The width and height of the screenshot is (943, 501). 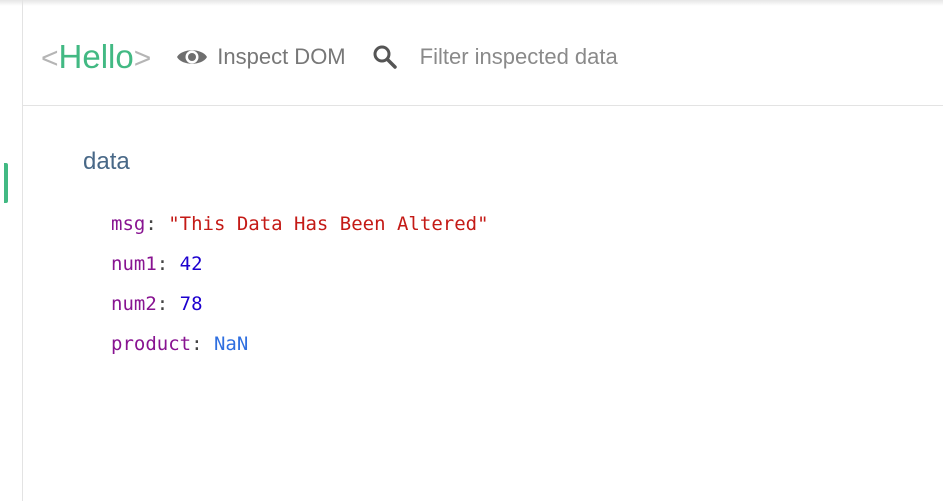 What do you see at coordinates (300, 268) in the screenshot?
I see `property-row: num1: 42` at bounding box center [300, 268].